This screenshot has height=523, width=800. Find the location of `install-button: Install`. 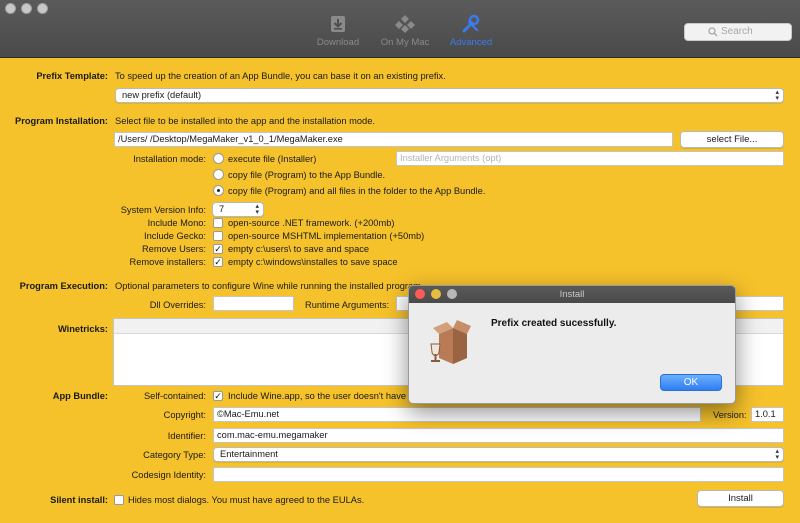

install-button: Install is located at coordinates (740, 498).